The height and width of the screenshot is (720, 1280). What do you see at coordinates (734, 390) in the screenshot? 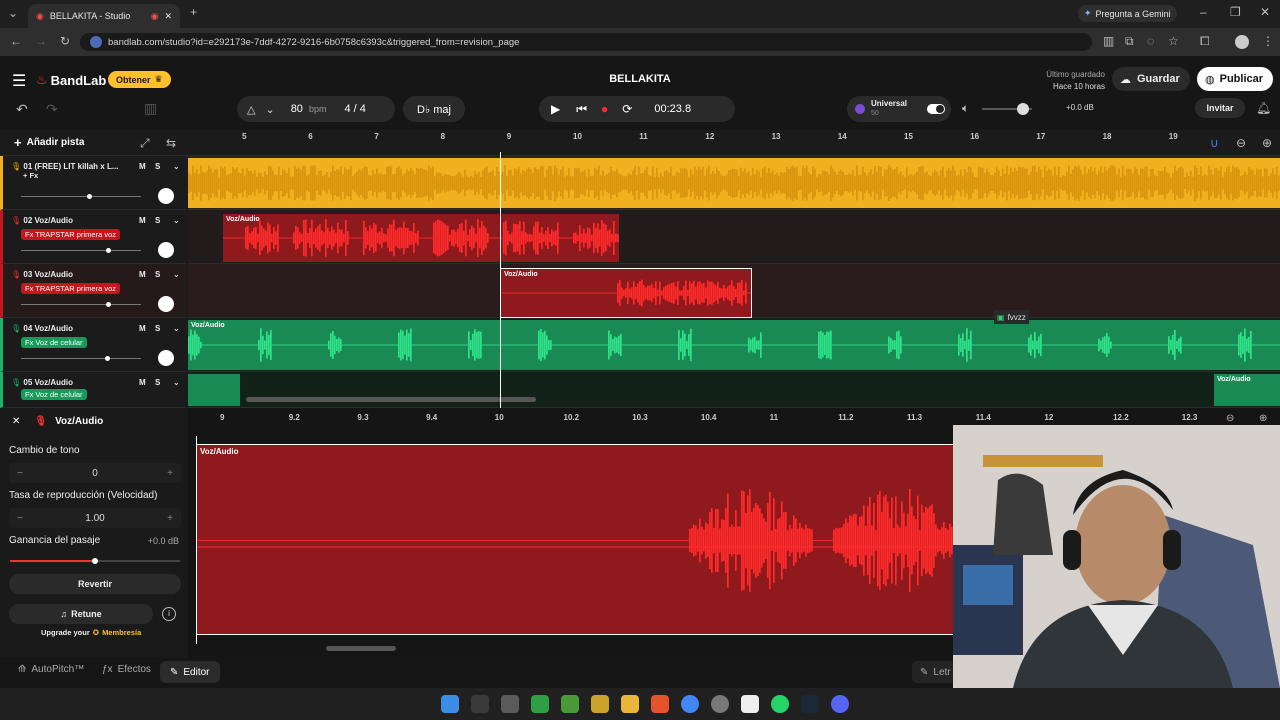
I see `lane-05: Voz/Audio` at bounding box center [734, 390].